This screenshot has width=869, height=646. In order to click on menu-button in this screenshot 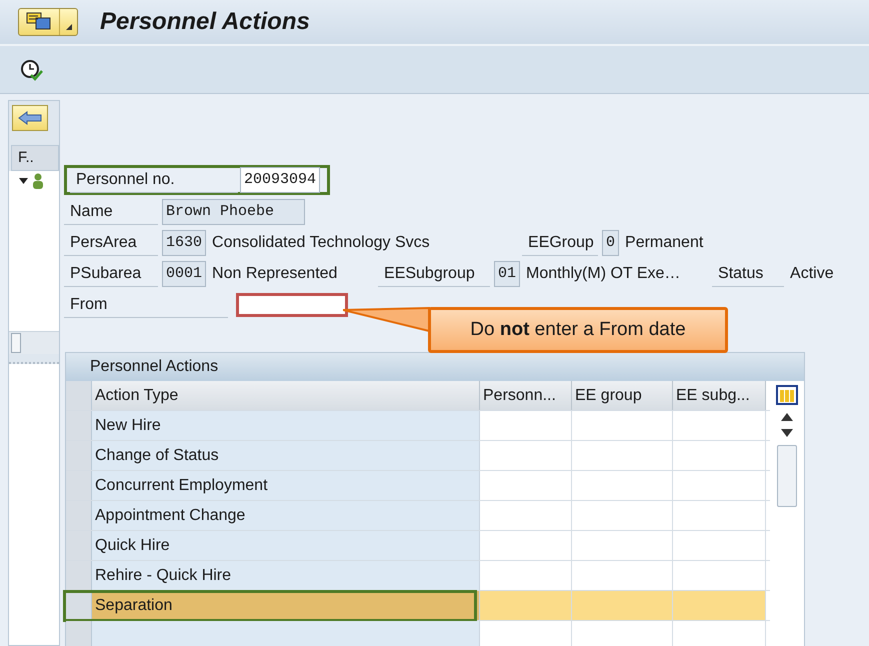, I will do `click(48, 22)`.